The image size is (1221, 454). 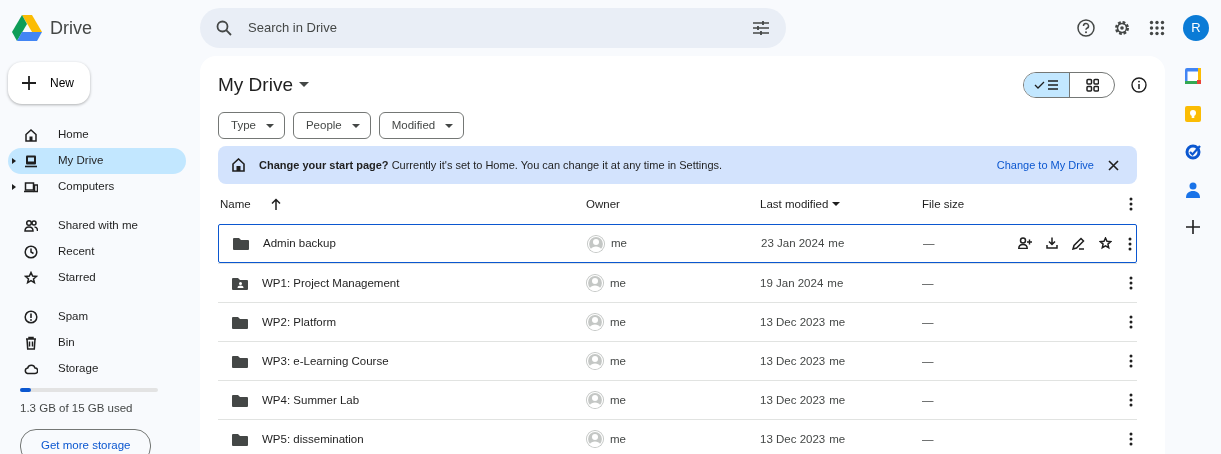 What do you see at coordinates (76, 408) in the screenshot?
I see `storage-usage: 1.3 GB of 15 GB used` at bounding box center [76, 408].